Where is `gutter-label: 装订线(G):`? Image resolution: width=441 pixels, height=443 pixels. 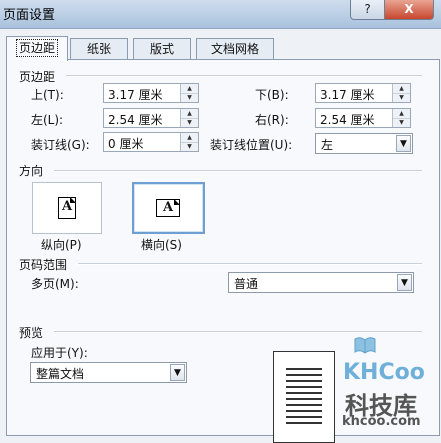 gutter-label: 装订线(G): is located at coordinates (60, 145).